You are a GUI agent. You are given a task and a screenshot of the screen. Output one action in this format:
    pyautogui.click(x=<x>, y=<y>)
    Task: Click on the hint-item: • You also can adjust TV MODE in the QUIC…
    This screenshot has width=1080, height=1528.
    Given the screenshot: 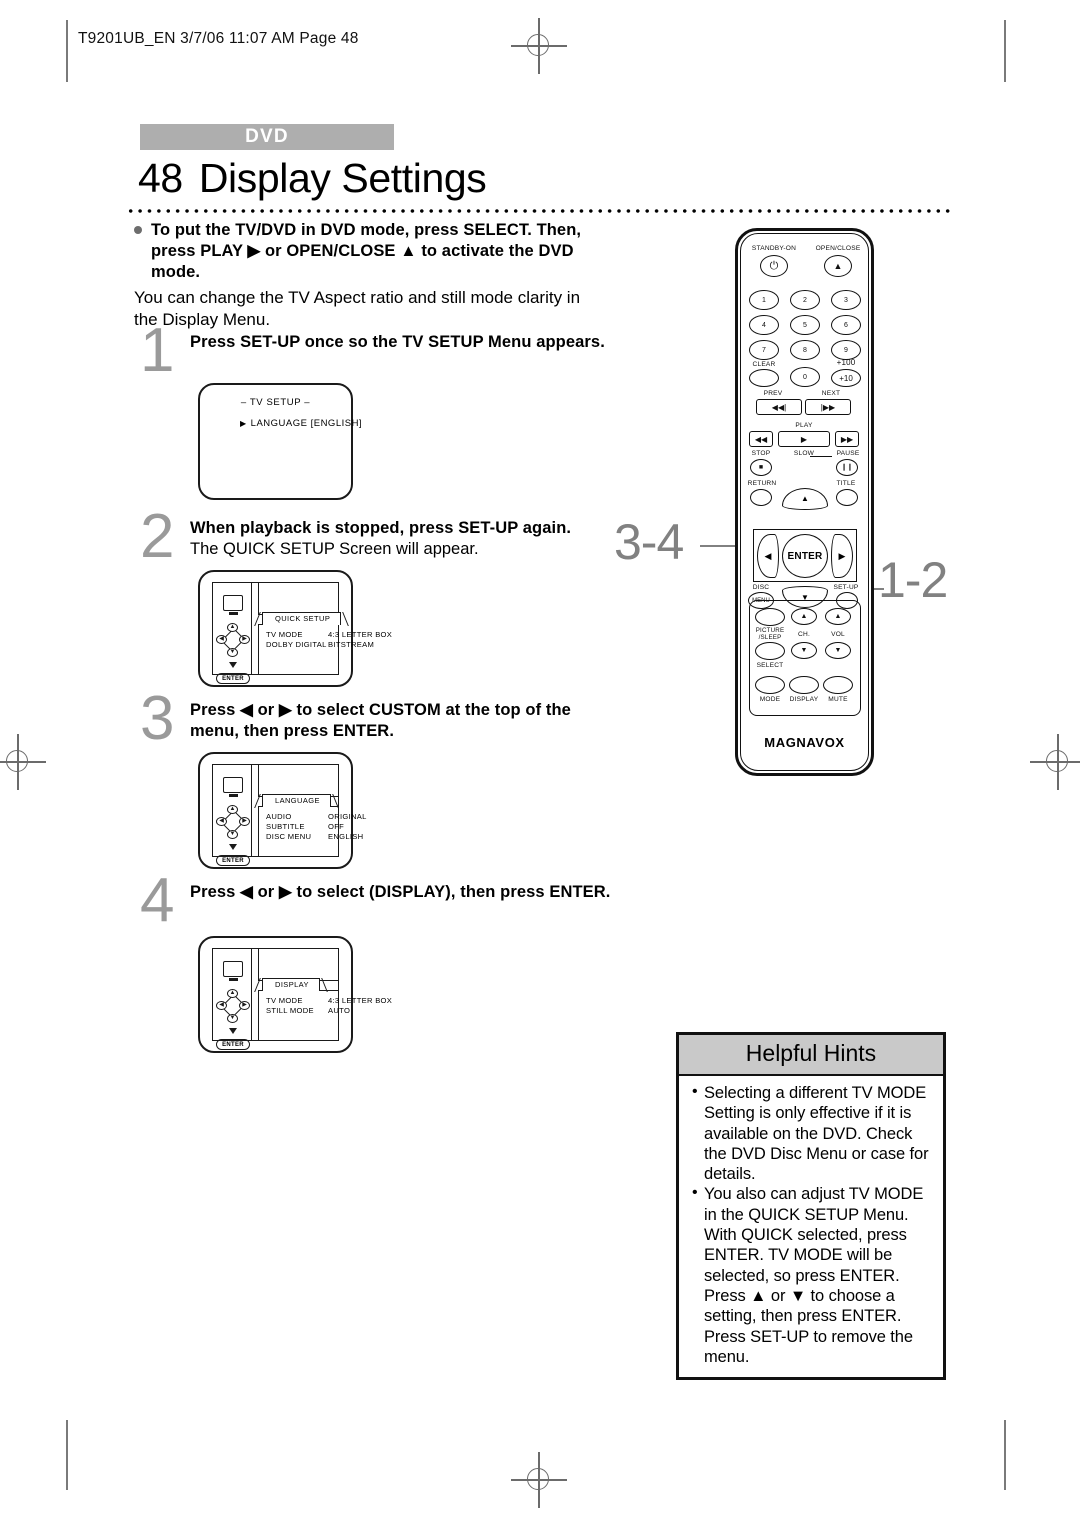 What is the action you would take?
    pyautogui.click(x=811, y=1275)
    